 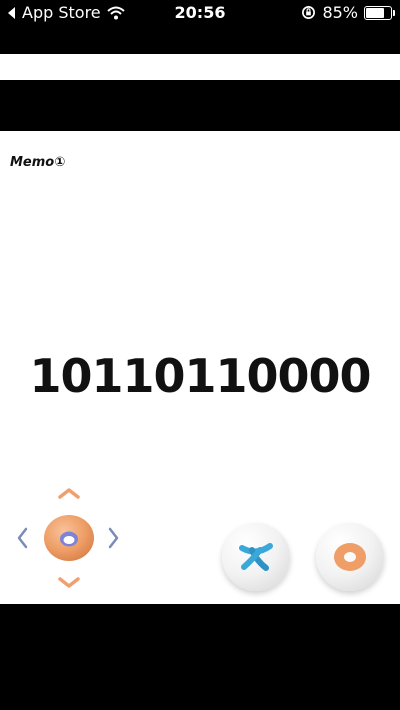 I want to click on dpad-left-button, so click(x=22, y=538).